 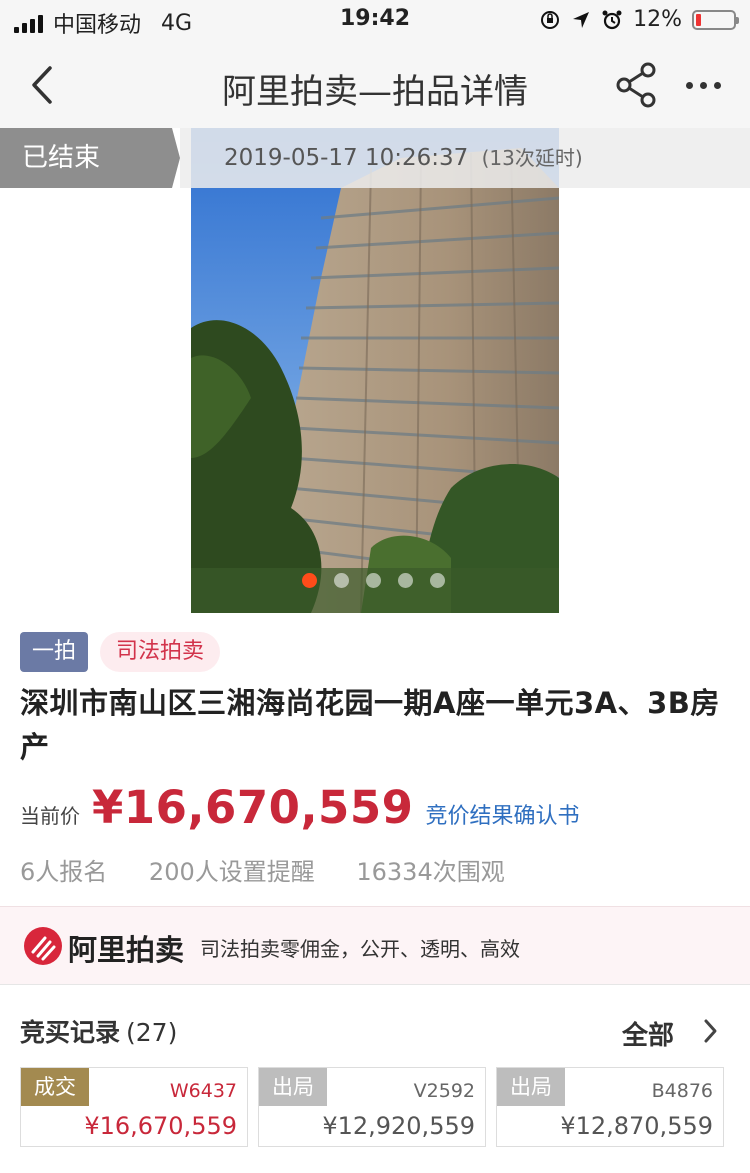 I want to click on battery-percent: 12%, so click(x=657, y=19).